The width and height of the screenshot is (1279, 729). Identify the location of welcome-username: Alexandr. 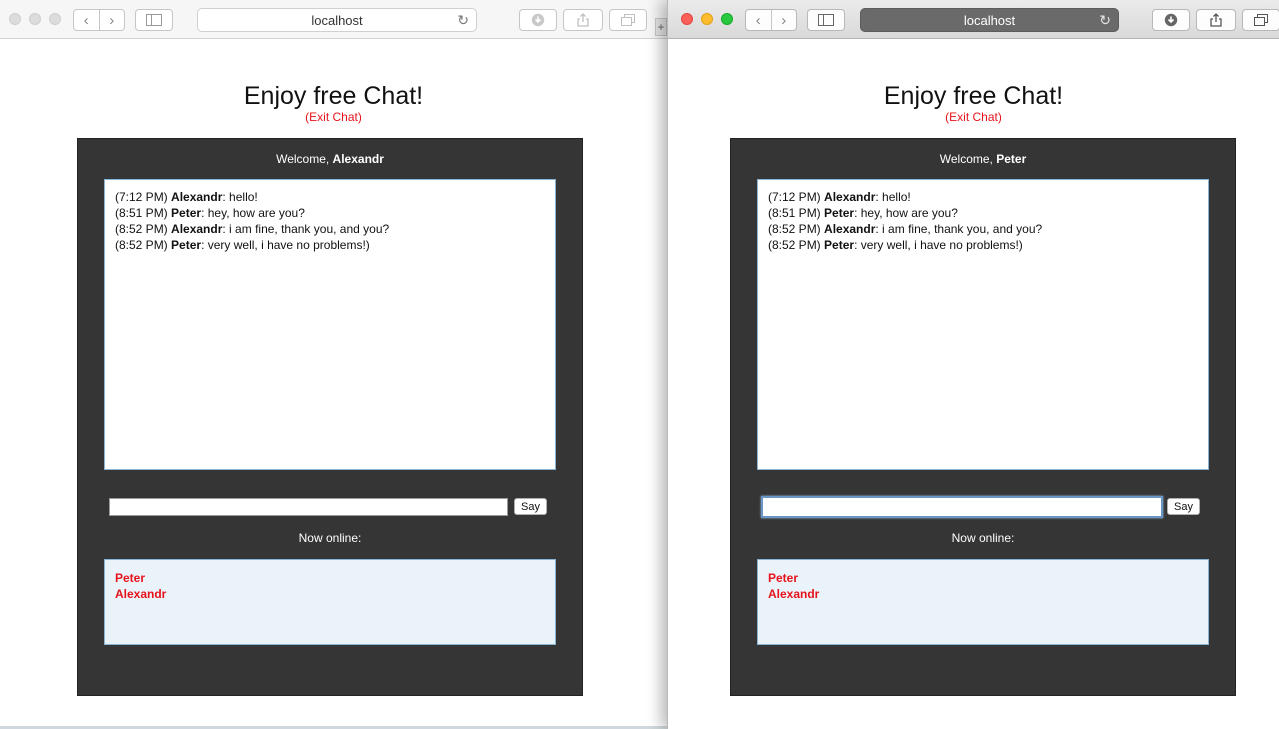
(358, 159).